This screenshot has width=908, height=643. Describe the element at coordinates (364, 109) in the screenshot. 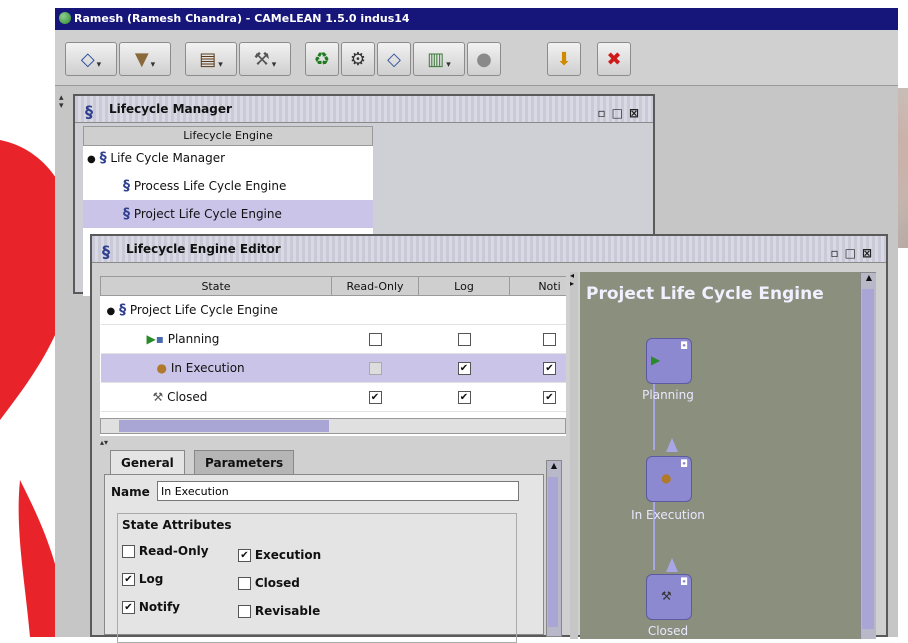

I see `lifecycle-manager-titlebar: § Lifecycle Manager ▫□⊠` at that location.